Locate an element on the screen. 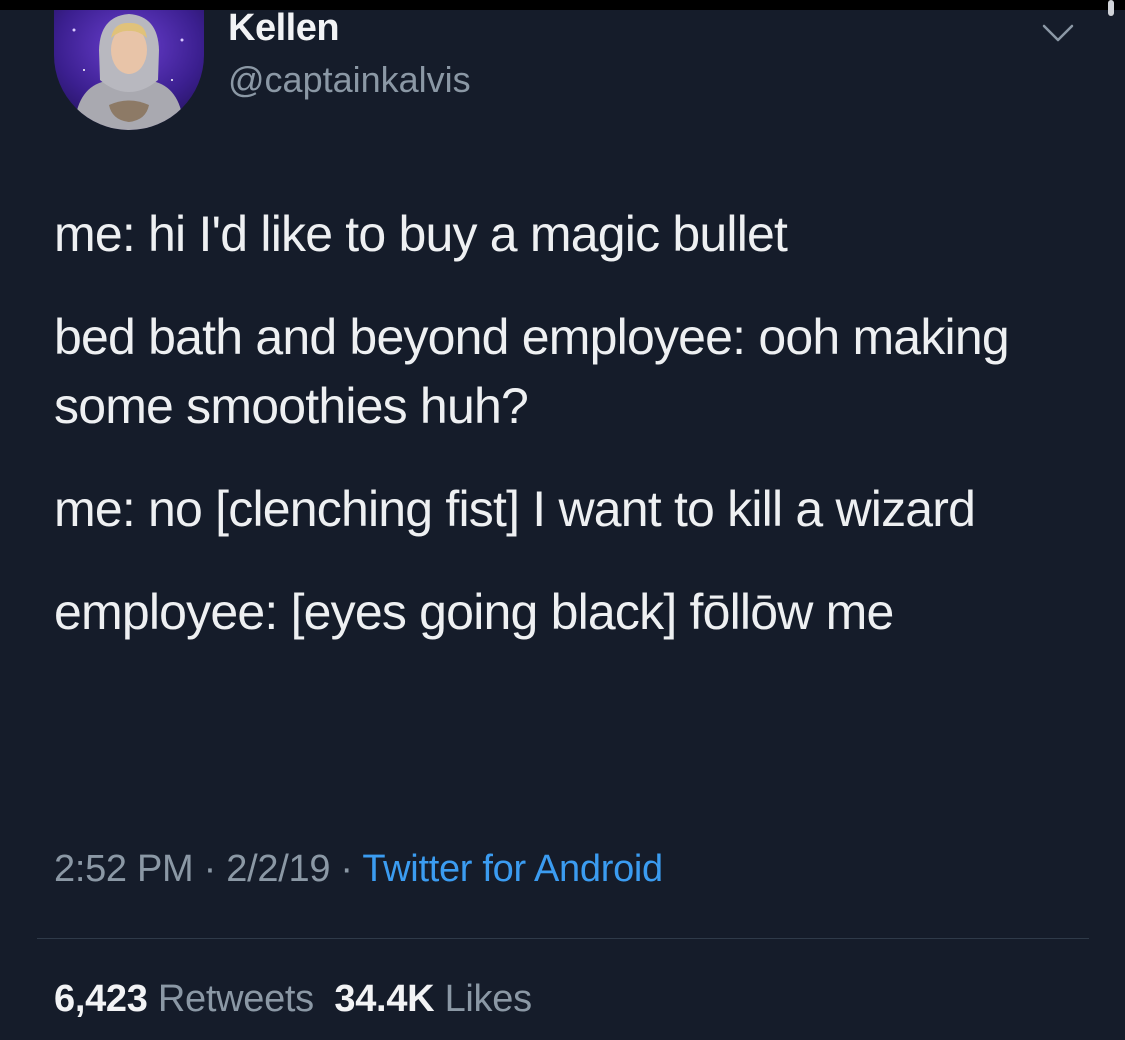 This screenshot has width=1125, height=1040. retweets-count: 6,423 is located at coordinates (101, 999).